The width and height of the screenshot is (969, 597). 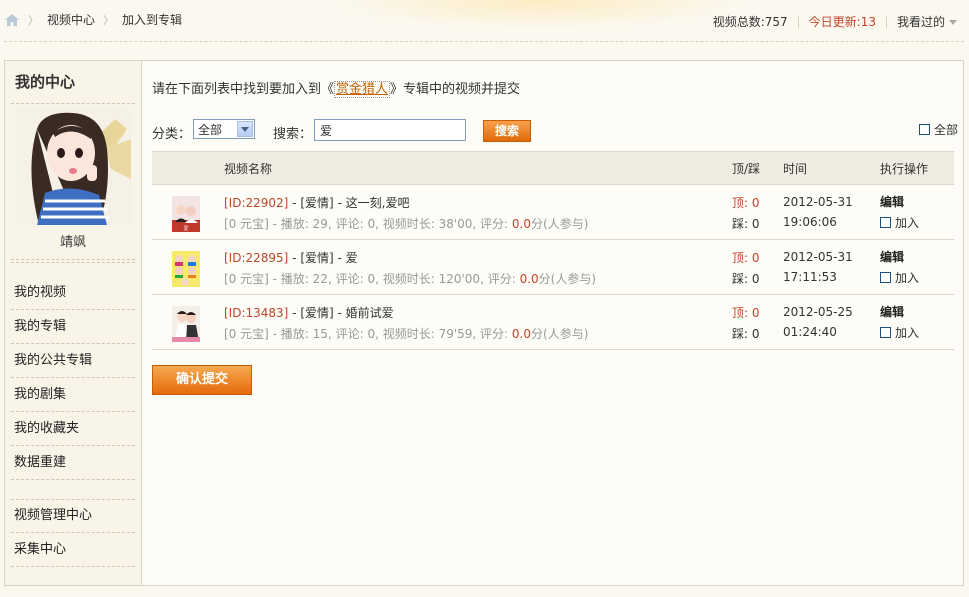 I want to click on sidebar-nav: 我的视频 我的专辑 我的公共专辑 我的剧集 我的收藏夹 数据重建, so click(x=73, y=378).